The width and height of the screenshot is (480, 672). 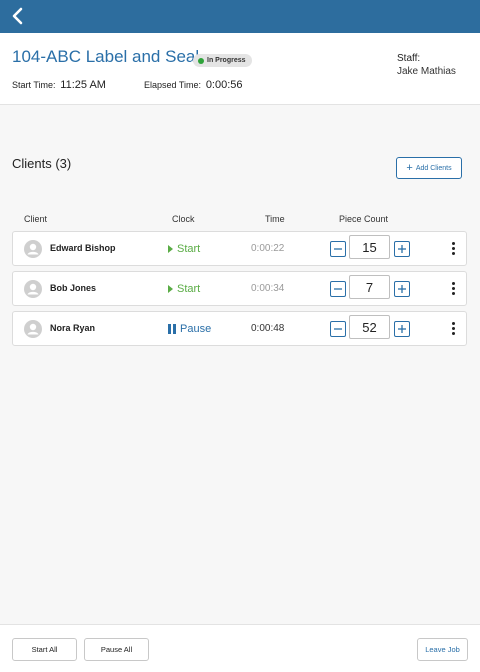 I want to click on client-time: 0:00:34, so click(x=268, y=288).